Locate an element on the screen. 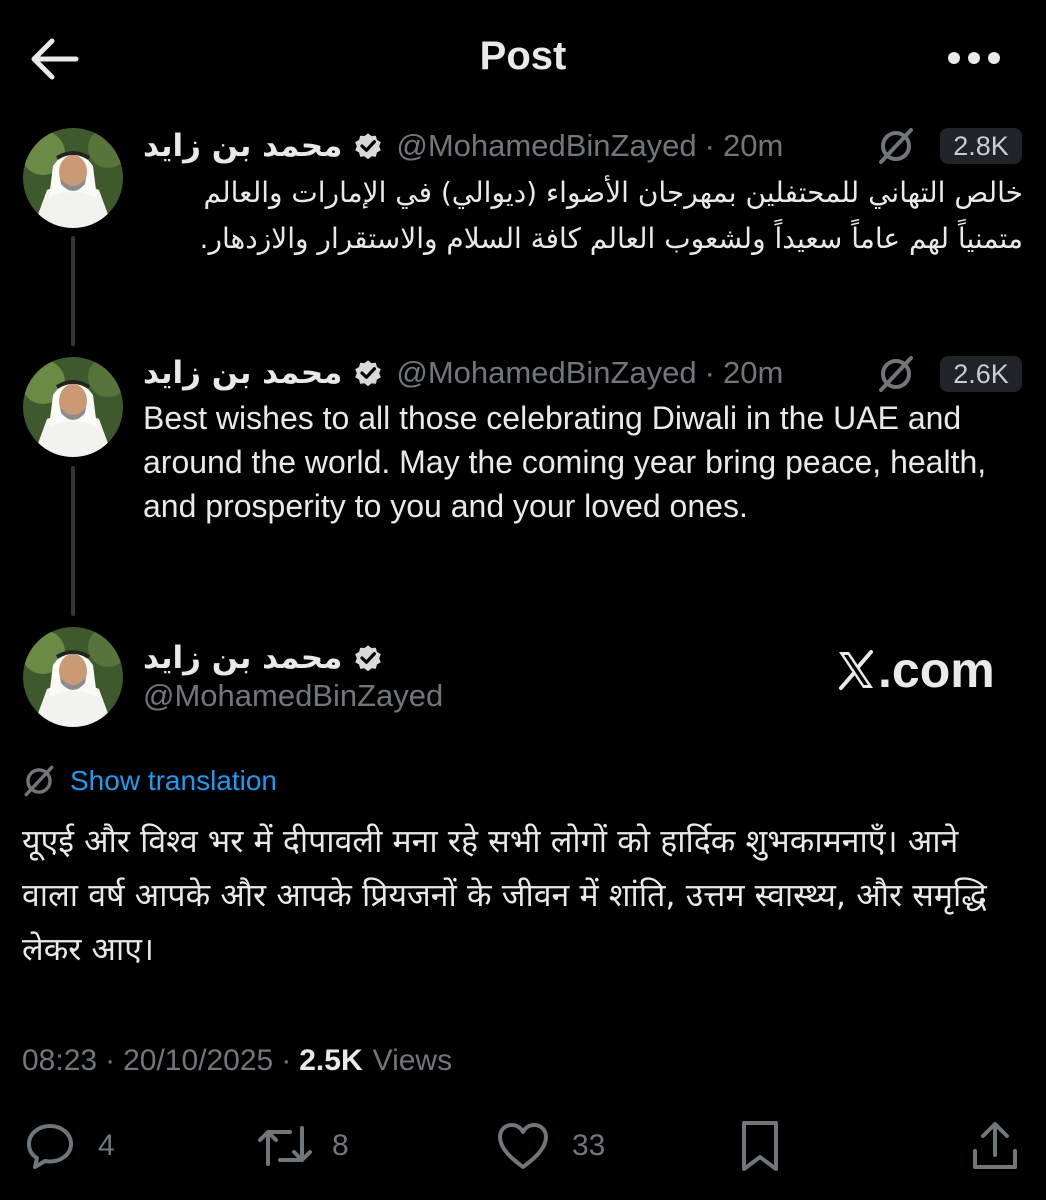 Image resolution: width=1046 pixels, height=1200 pixels. watermark-text: .com is located at coordinates (936, 670).